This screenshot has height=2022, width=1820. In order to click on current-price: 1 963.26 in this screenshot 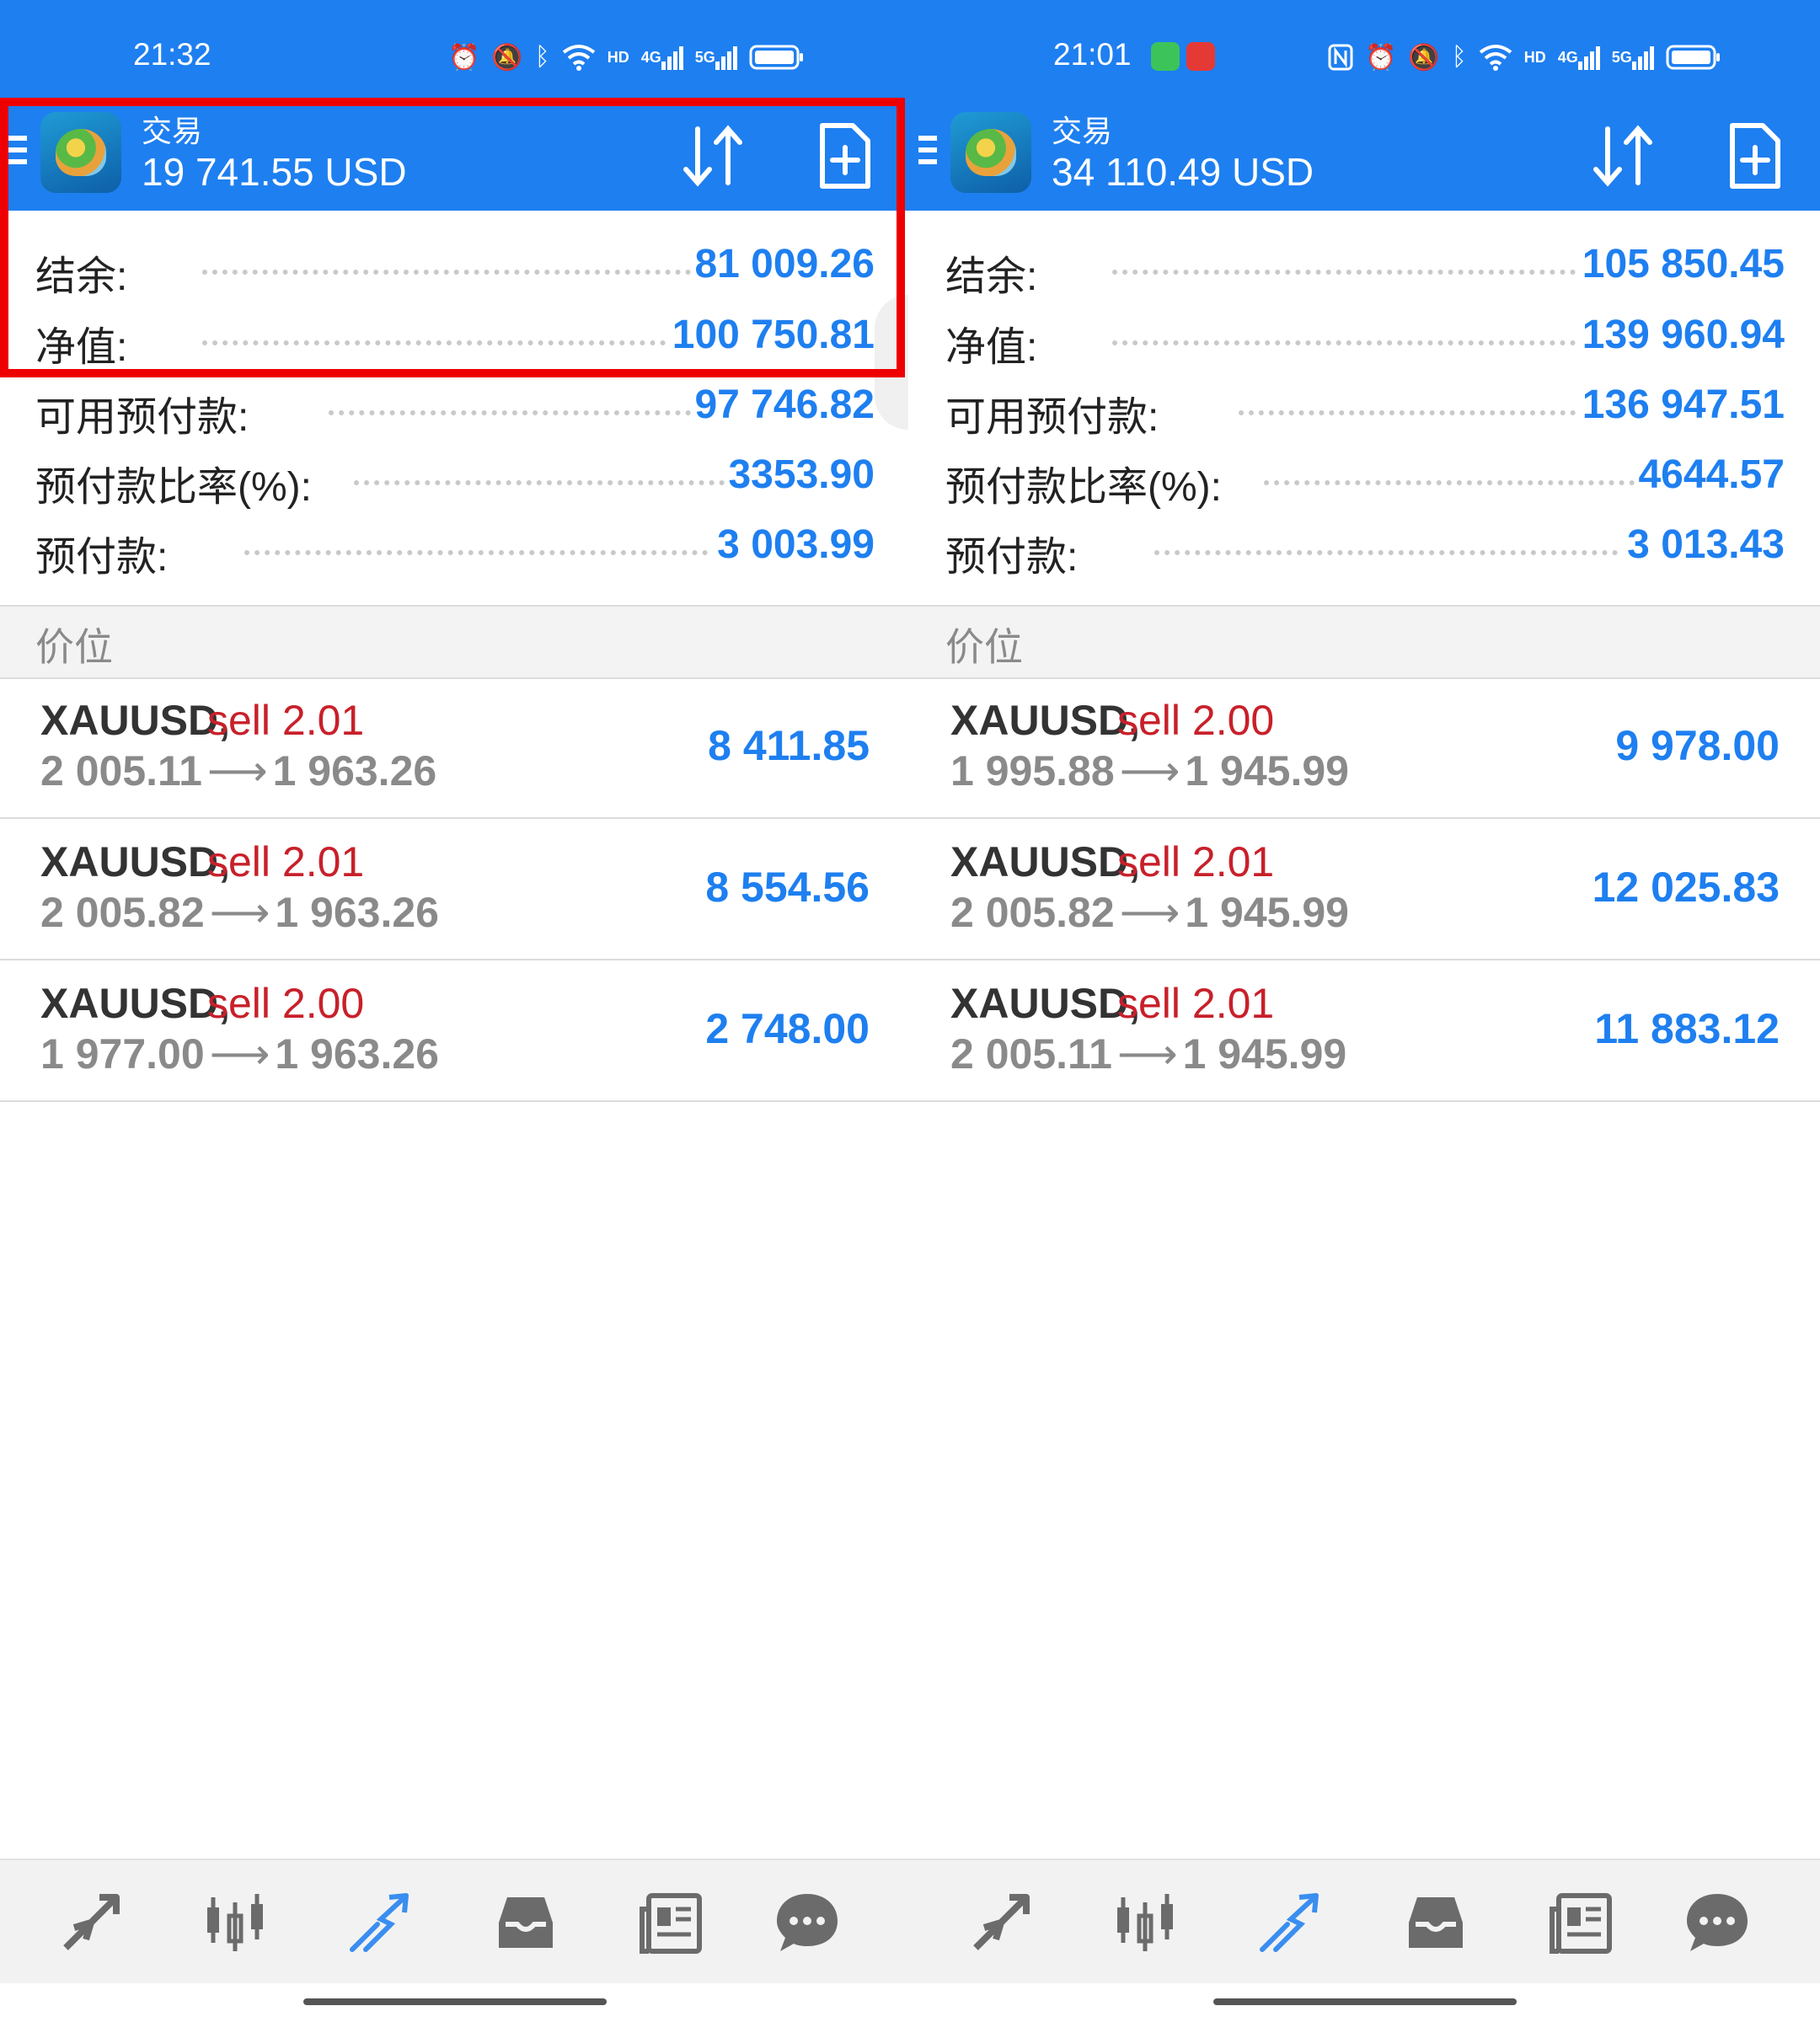, I will do `click(354, 770)`.